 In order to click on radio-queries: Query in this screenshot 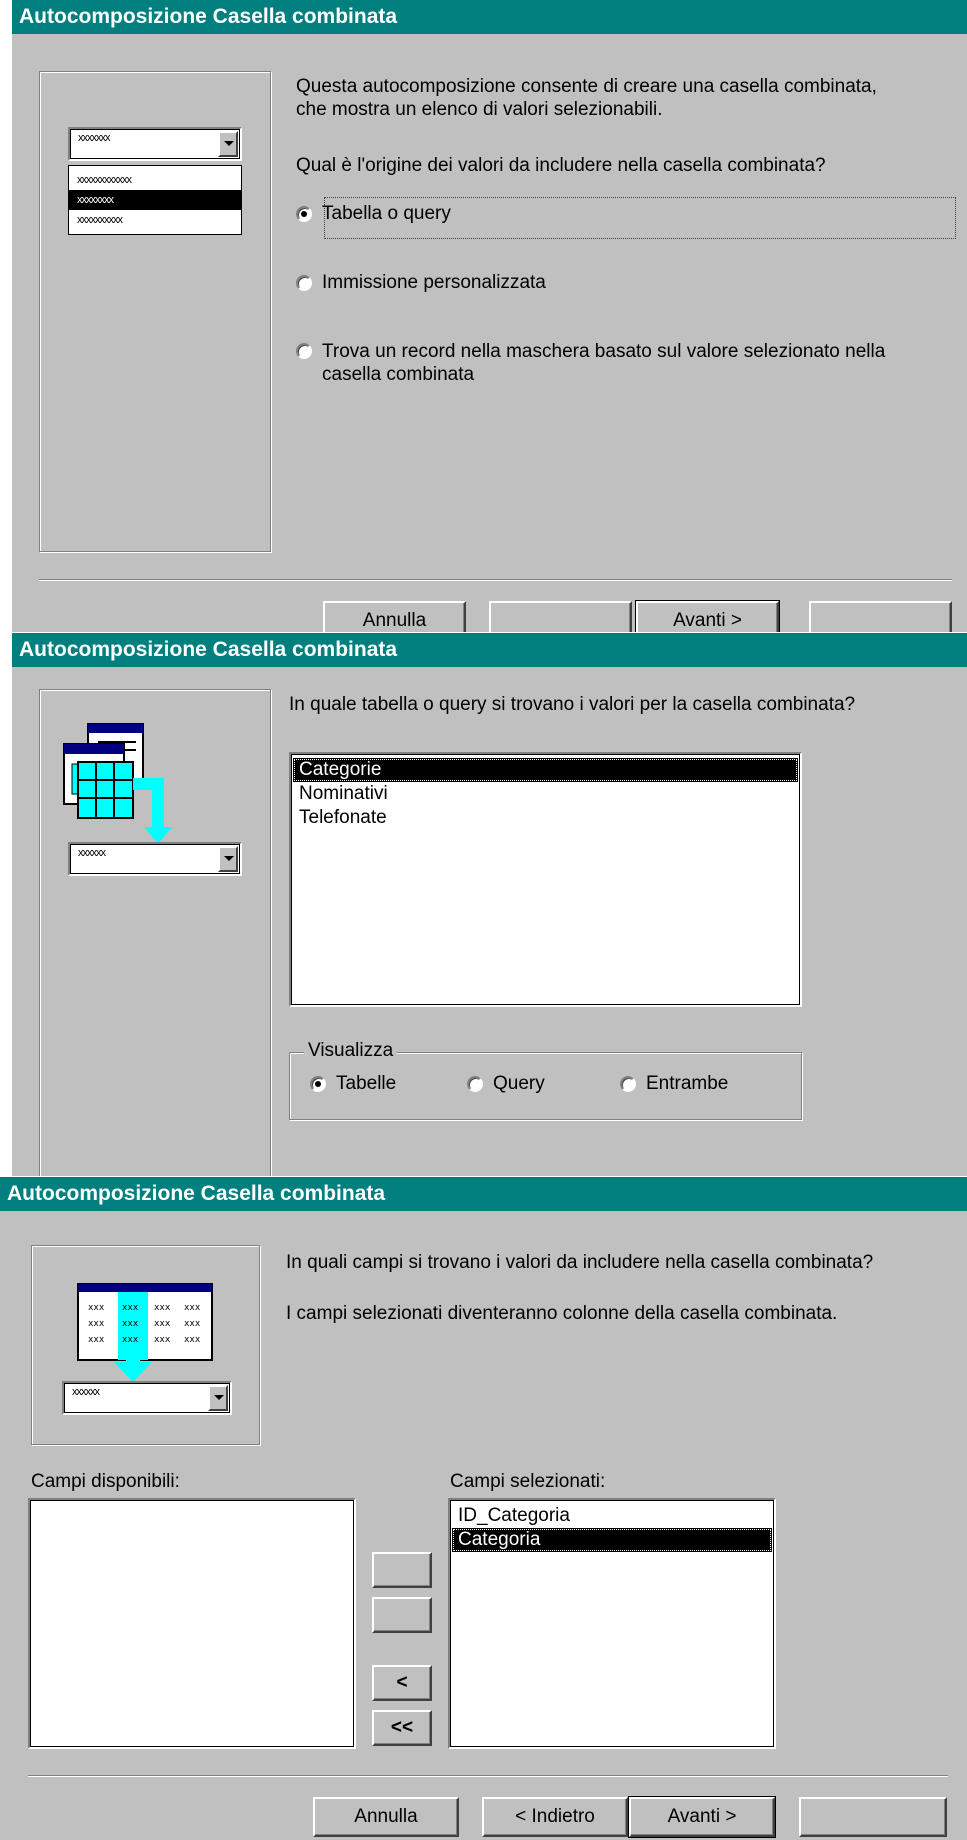, I will do `click(506, 1084)`.